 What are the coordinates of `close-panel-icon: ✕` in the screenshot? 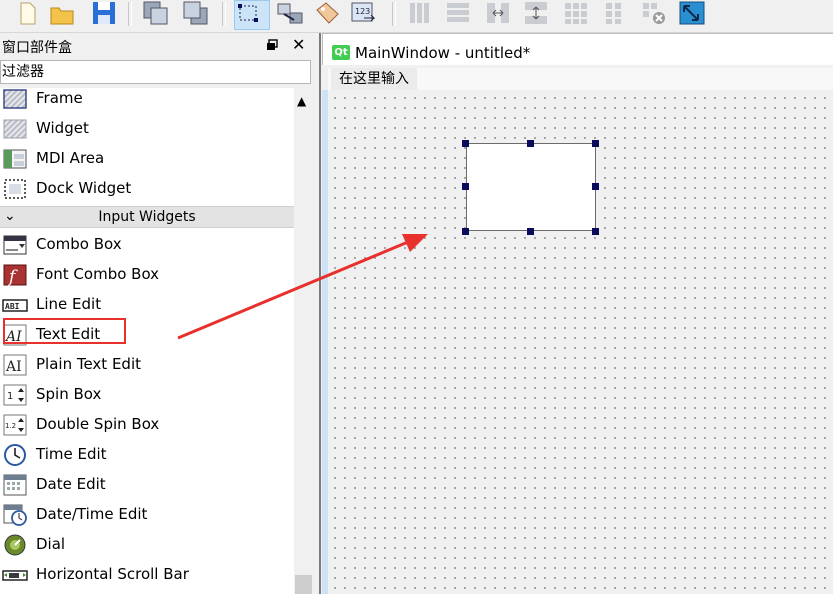 It's located at (298, 45).